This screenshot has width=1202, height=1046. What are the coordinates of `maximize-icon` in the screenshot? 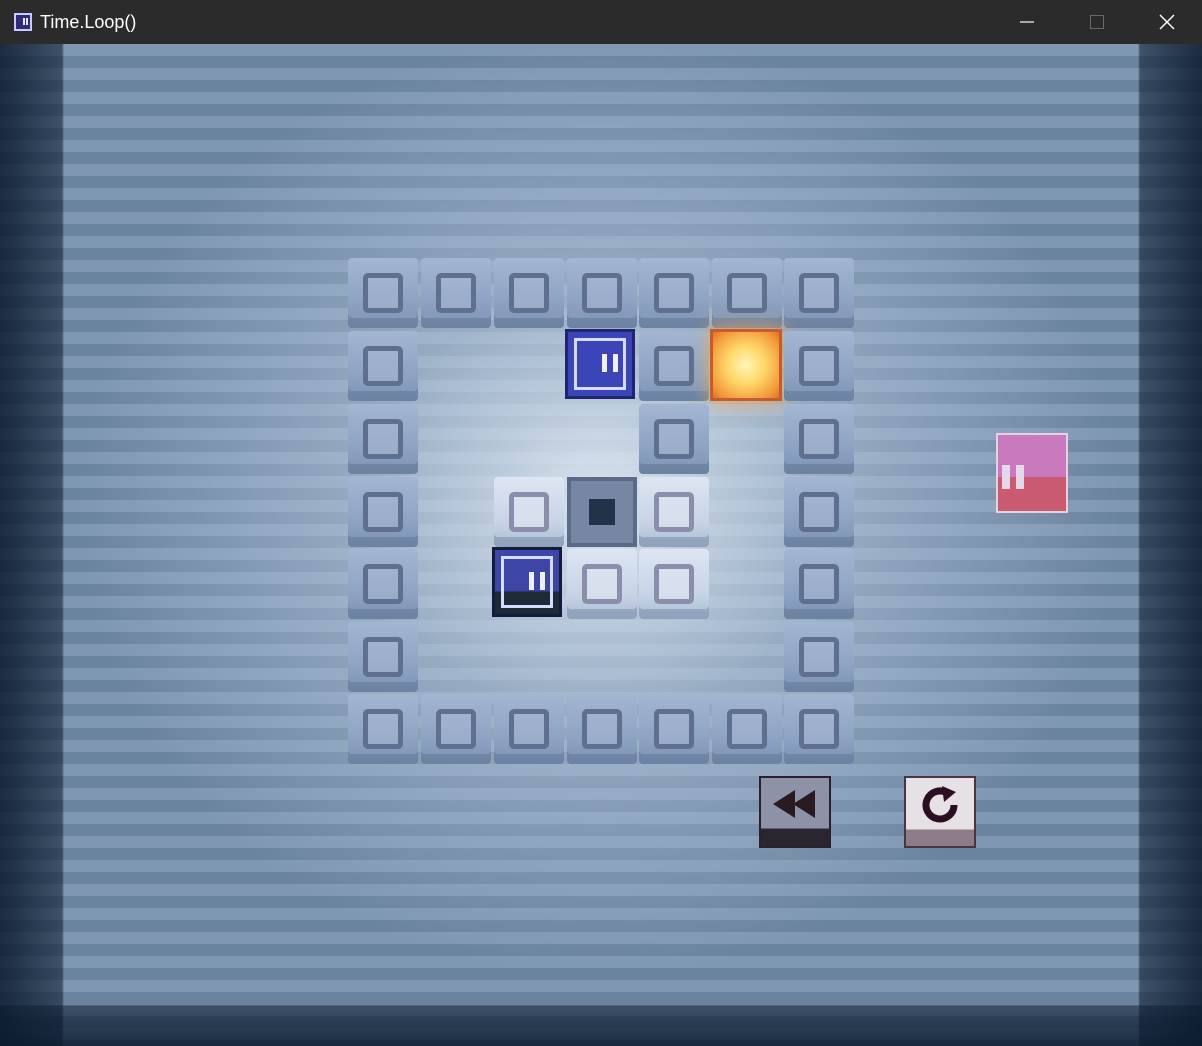 It's located at (1097, 22).